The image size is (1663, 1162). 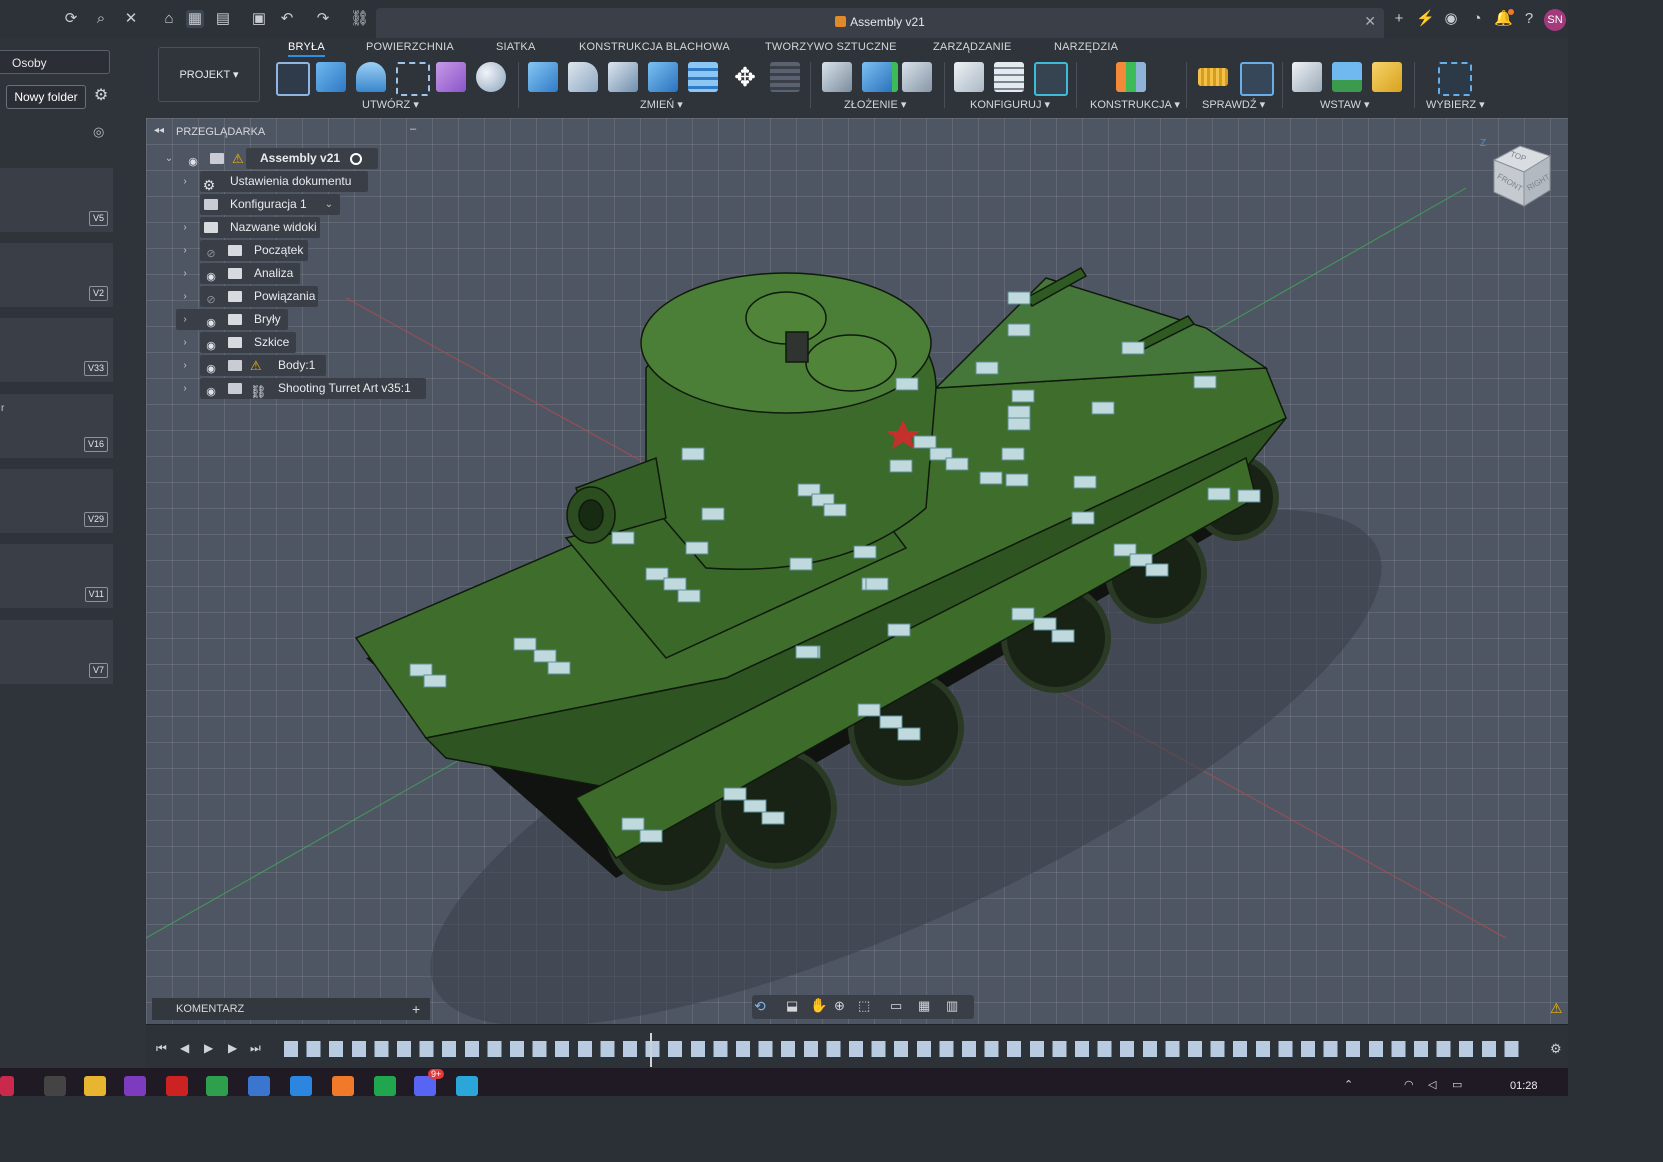 What do you see at coordinates (413, 129) in the screenshot?
I see `minimize-icon: –` at bounding box center [413, 129].